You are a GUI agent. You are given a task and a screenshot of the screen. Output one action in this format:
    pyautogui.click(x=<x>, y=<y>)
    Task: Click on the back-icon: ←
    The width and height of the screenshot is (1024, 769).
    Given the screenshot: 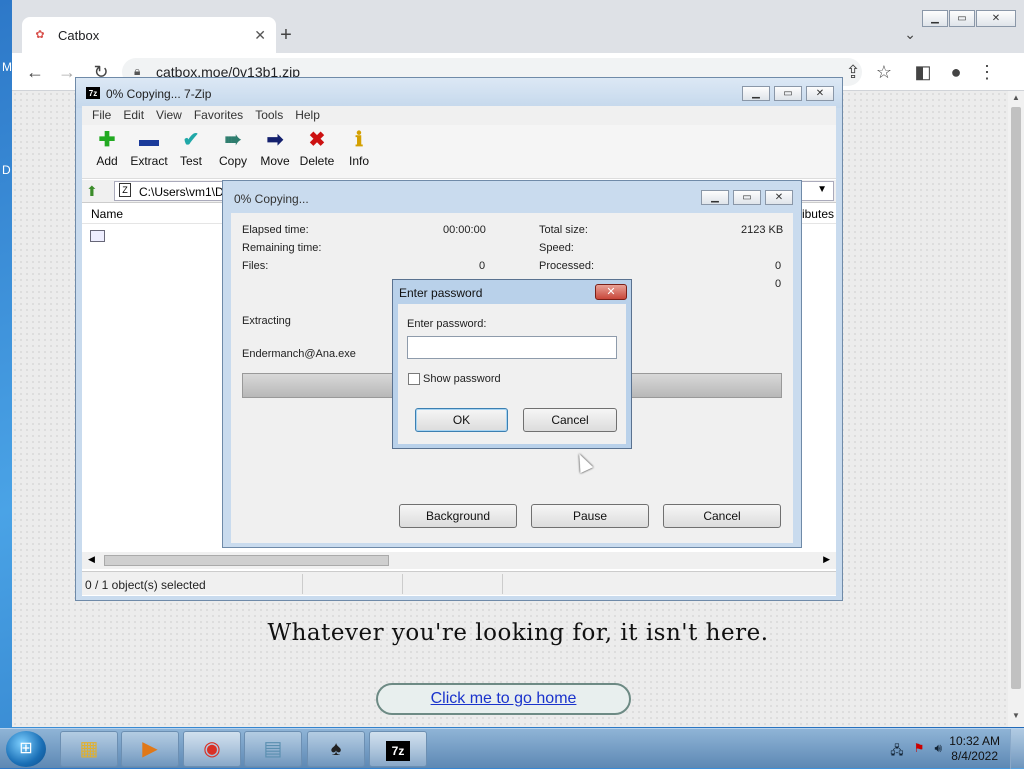 What is the action you would take?
    pyautogui.click(x=35, y=72)
    